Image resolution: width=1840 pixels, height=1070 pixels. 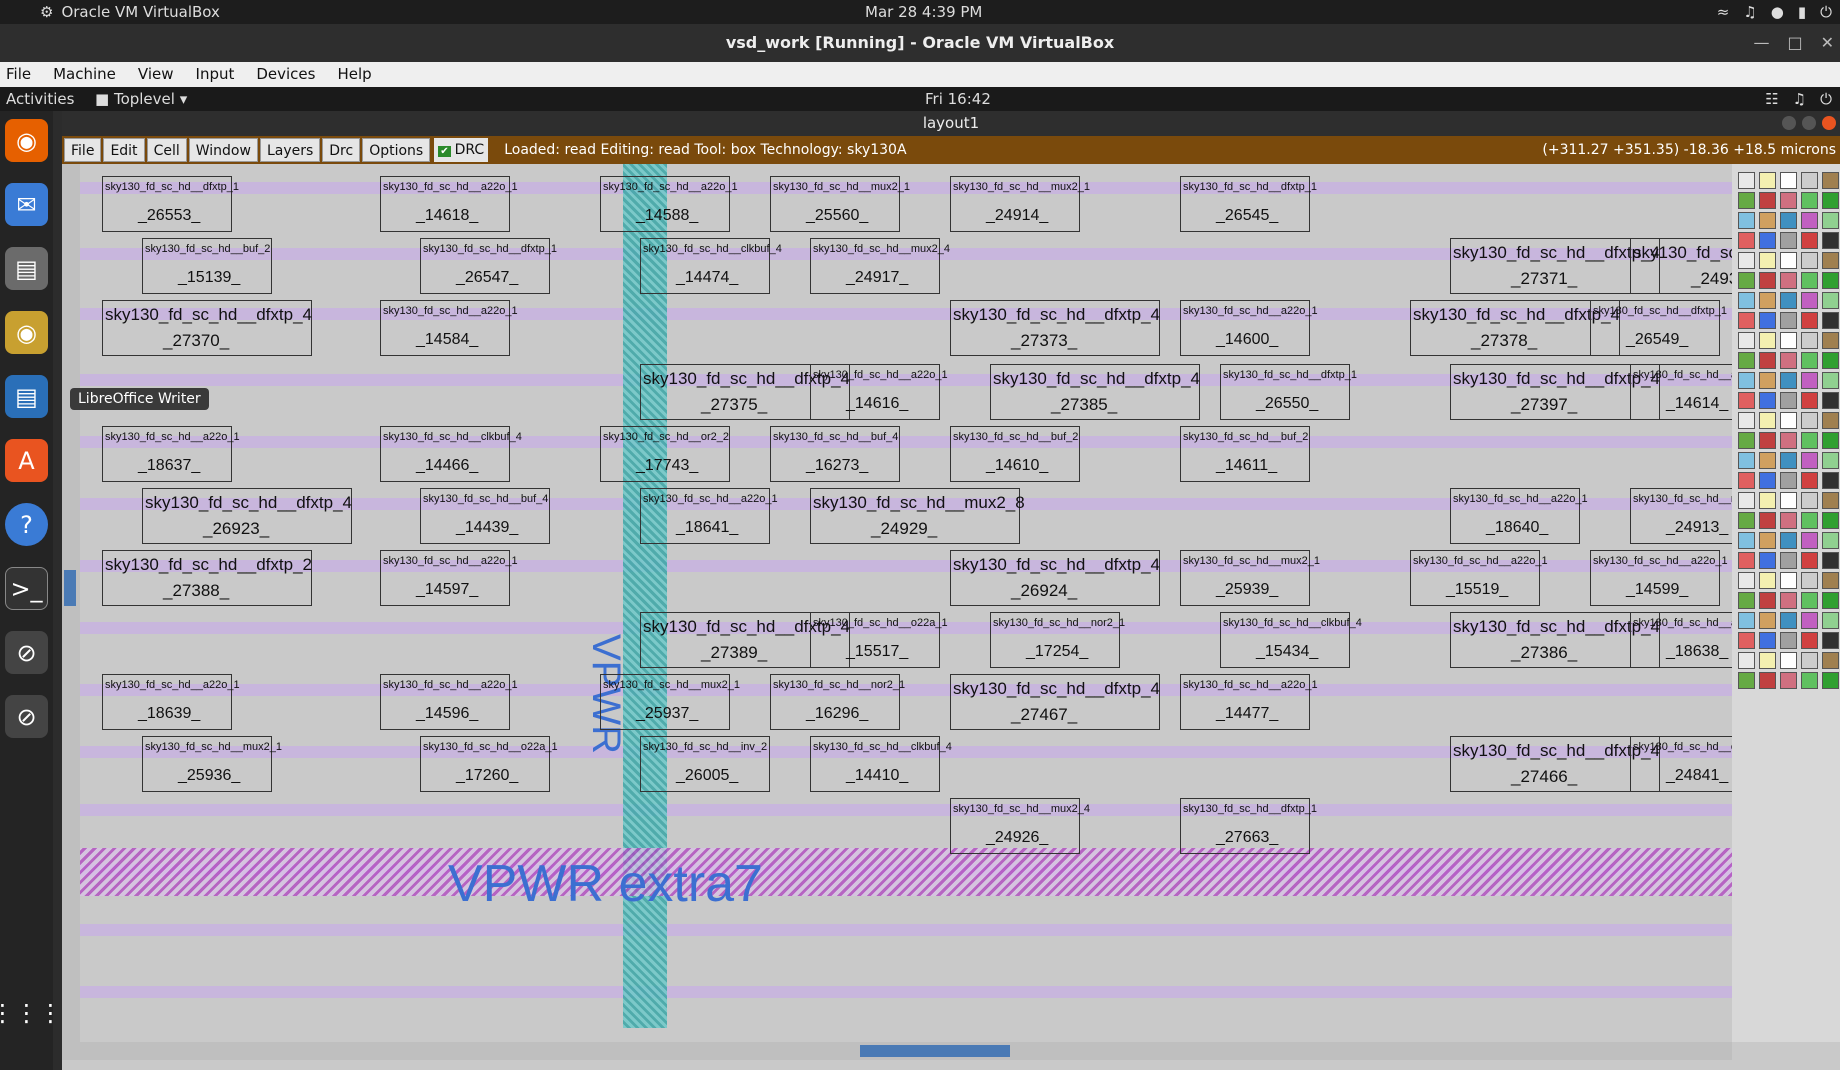 What do you see at coordinates (215, 74) in the screenshot?
I see `vbox-menu-input: Input` at bounding box center [215, 74].